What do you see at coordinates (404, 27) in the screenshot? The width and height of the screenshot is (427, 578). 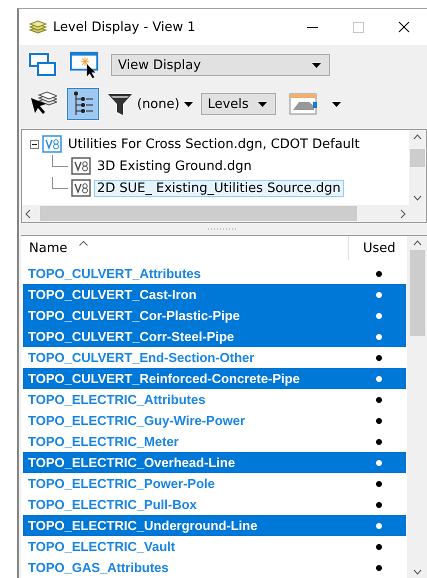 I see `close-icon` at bounding box center [404, 27].